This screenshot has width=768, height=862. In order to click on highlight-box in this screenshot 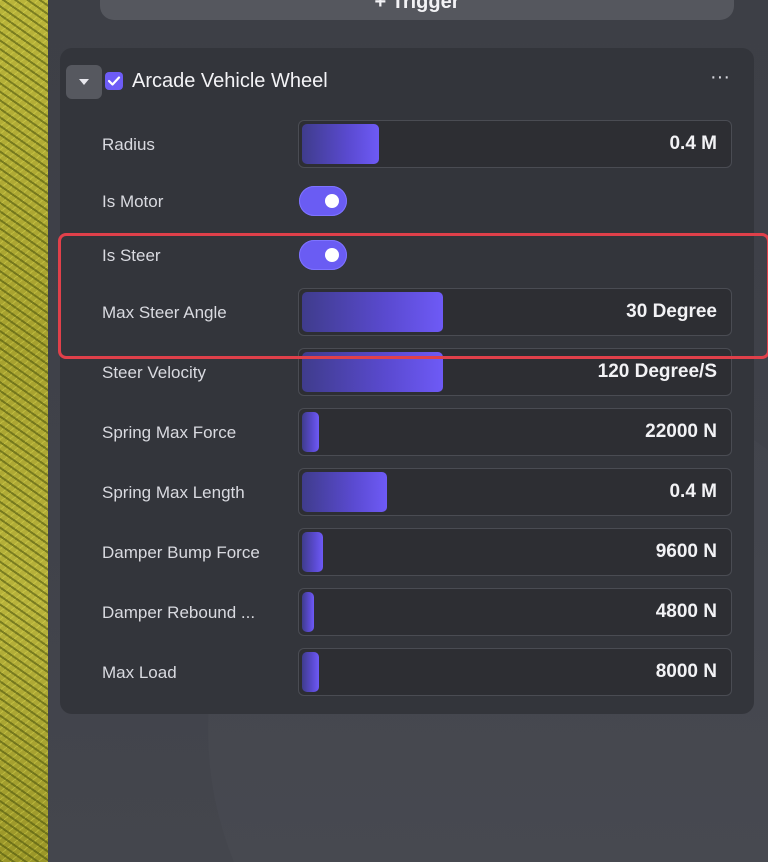, I will do `click(413, 296)`.